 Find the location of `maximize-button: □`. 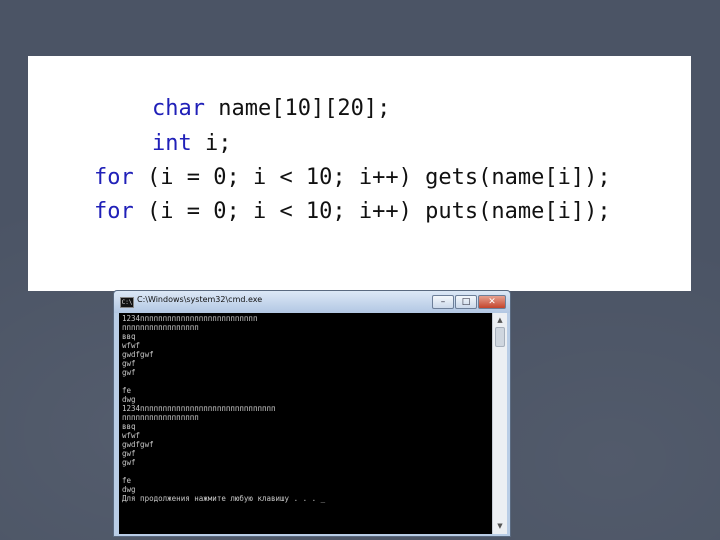

maximize-button: □ is located at coordinates (466, 302).